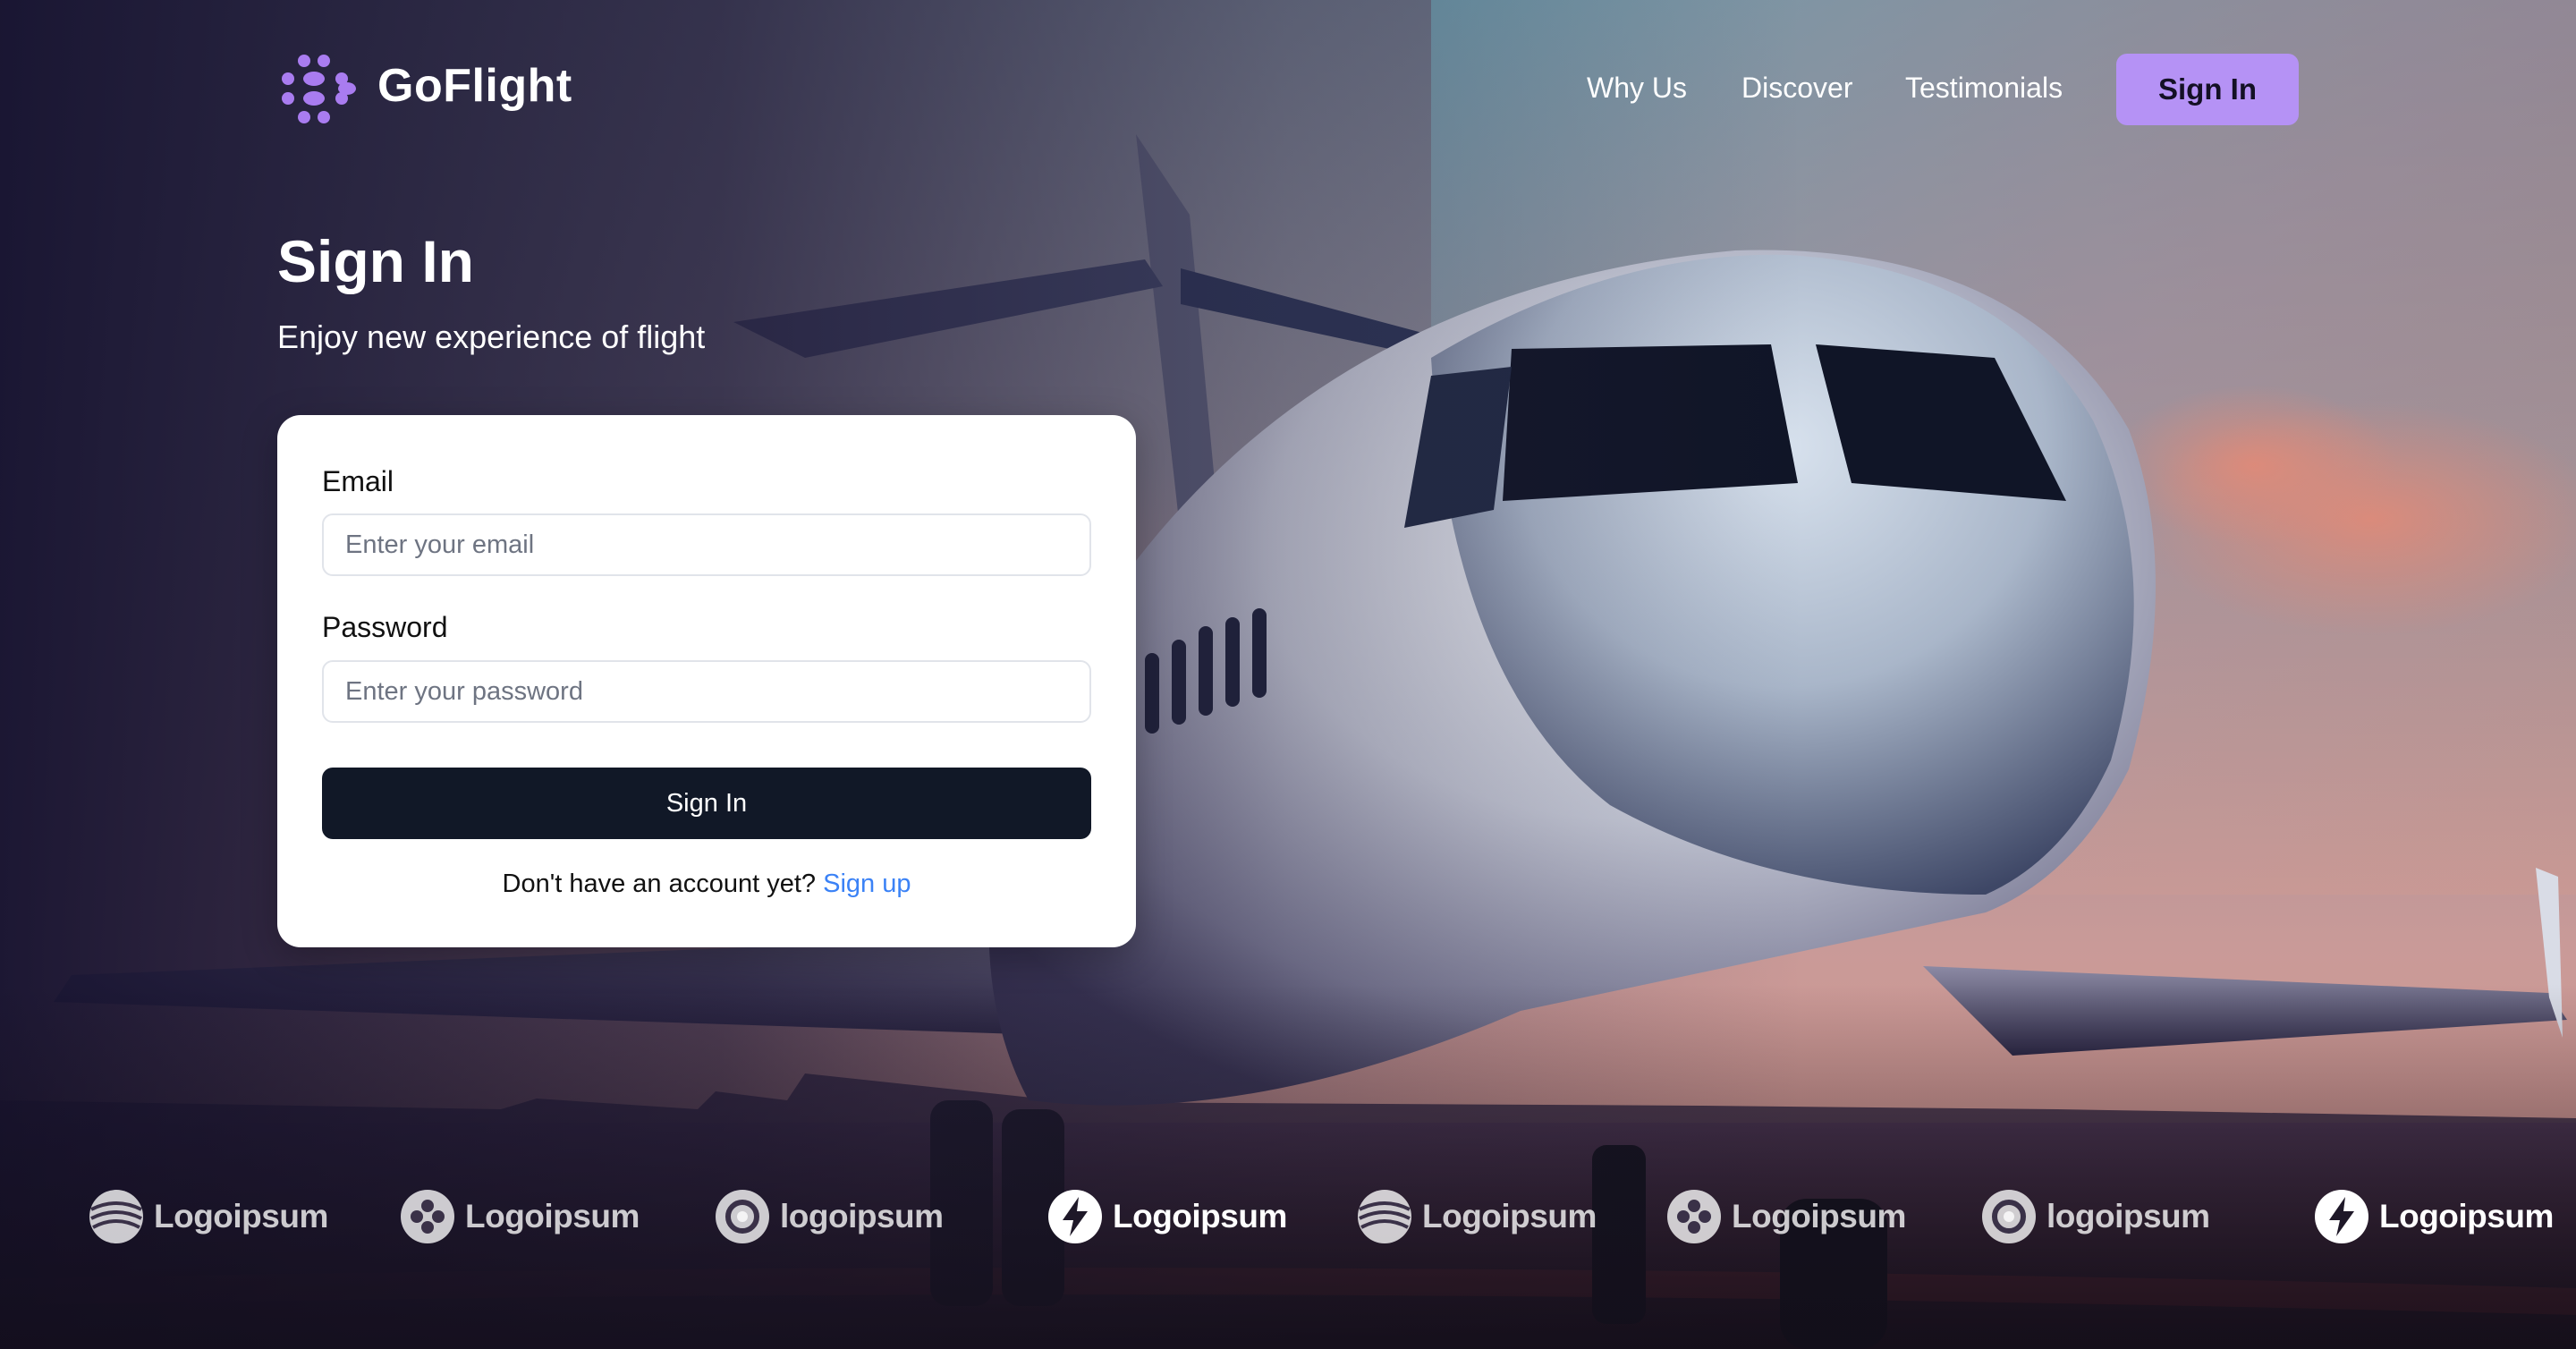  What do you see at coordinates (659, 884) in the screenshot?
I see `signup-prompt-text: Don't have an account yet?` at bounding box center [659, 884].